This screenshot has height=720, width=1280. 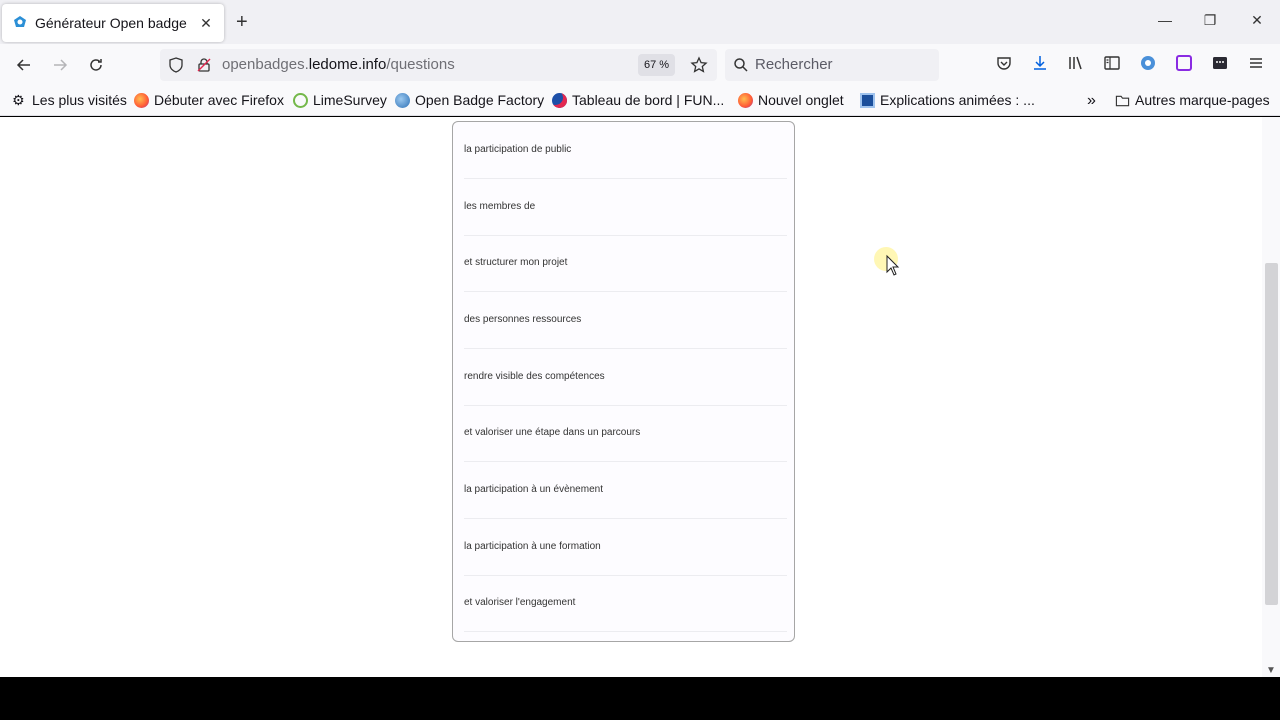 I want to click on pocket-icon, so click(x=1004, y=63).